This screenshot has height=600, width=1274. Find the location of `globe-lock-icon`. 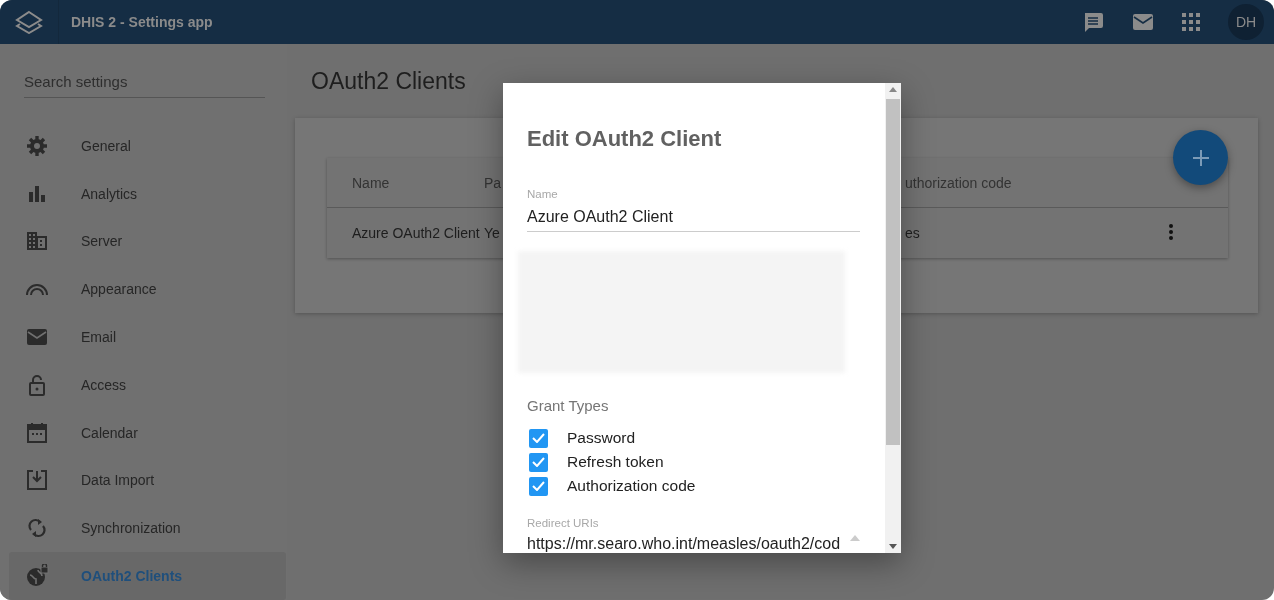

globe-lock-icon is located at coordinates (37, 576).